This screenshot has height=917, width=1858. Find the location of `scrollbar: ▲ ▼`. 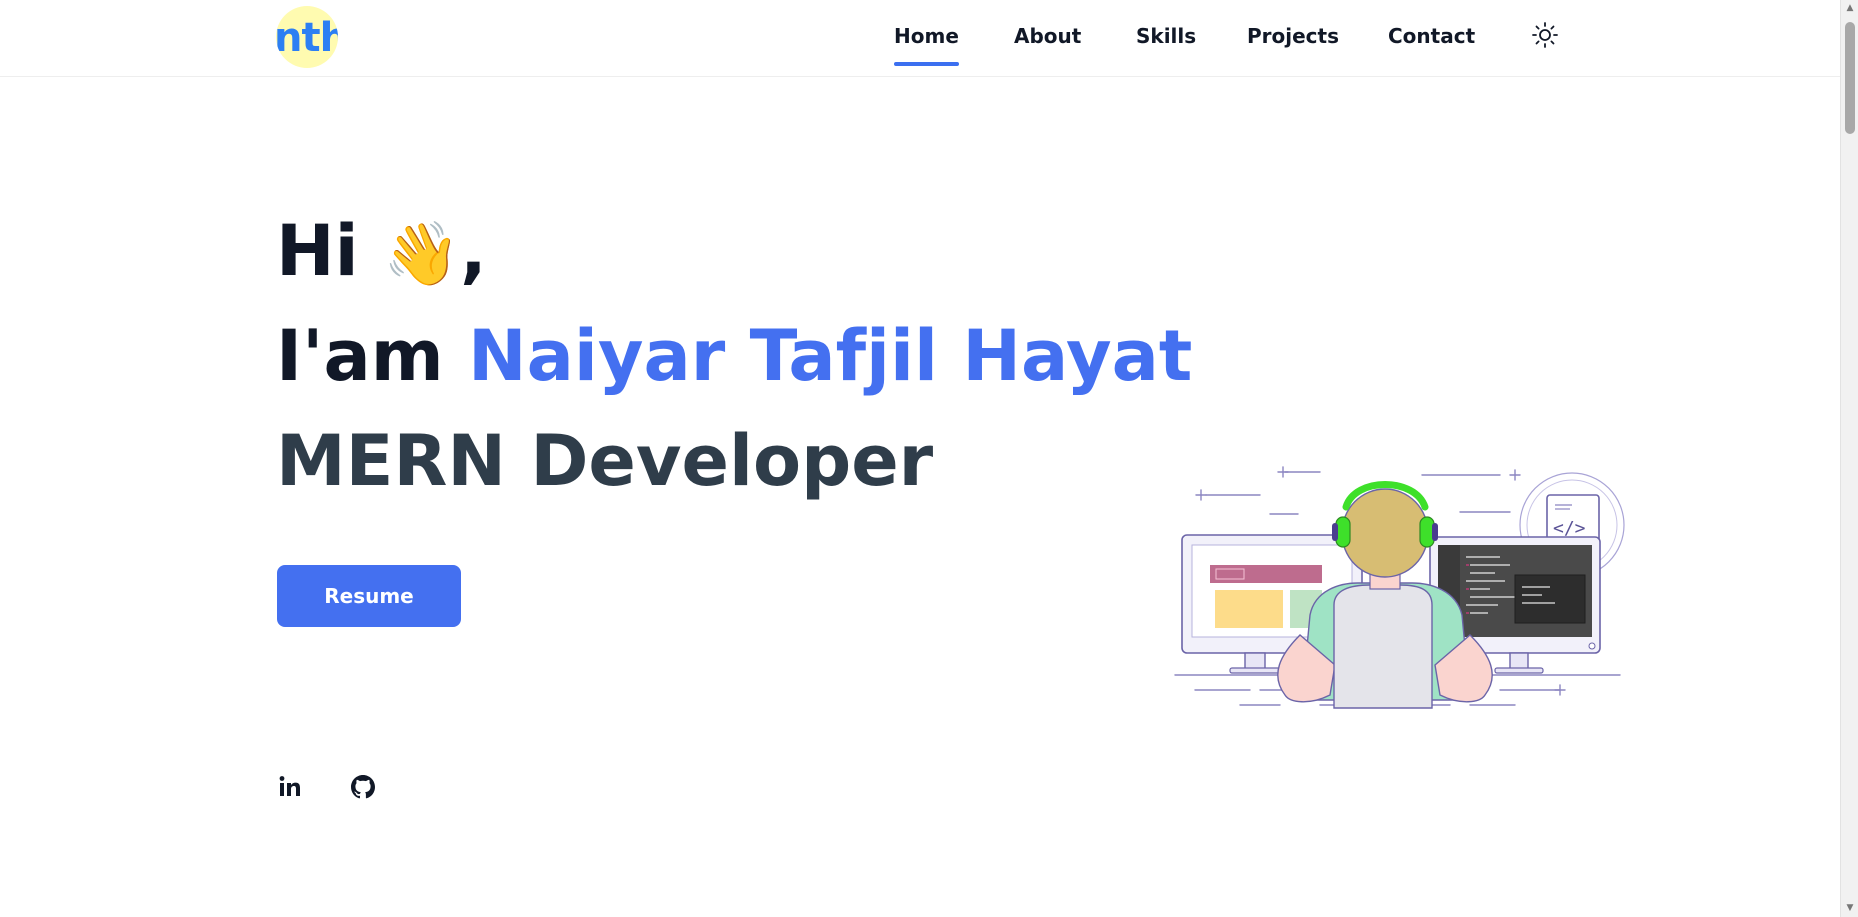

scrollbar: ▲ ▼ is located at coordinates (1849, 458).